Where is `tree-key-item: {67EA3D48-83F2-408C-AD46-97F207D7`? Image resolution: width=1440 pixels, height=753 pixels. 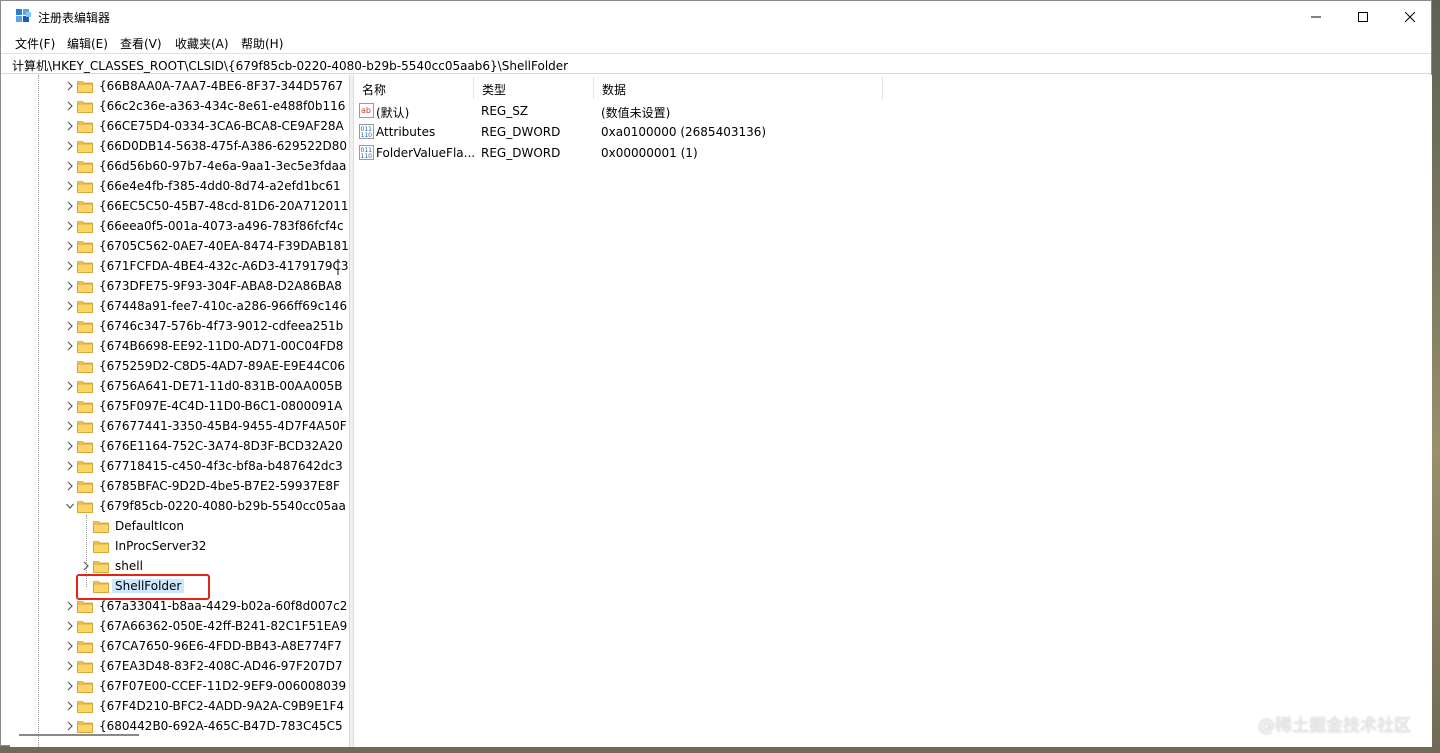 tree-key-item: {67EA3D48-83F2-408C-AD46-97F207D7 is located at coordinates (176, 666).